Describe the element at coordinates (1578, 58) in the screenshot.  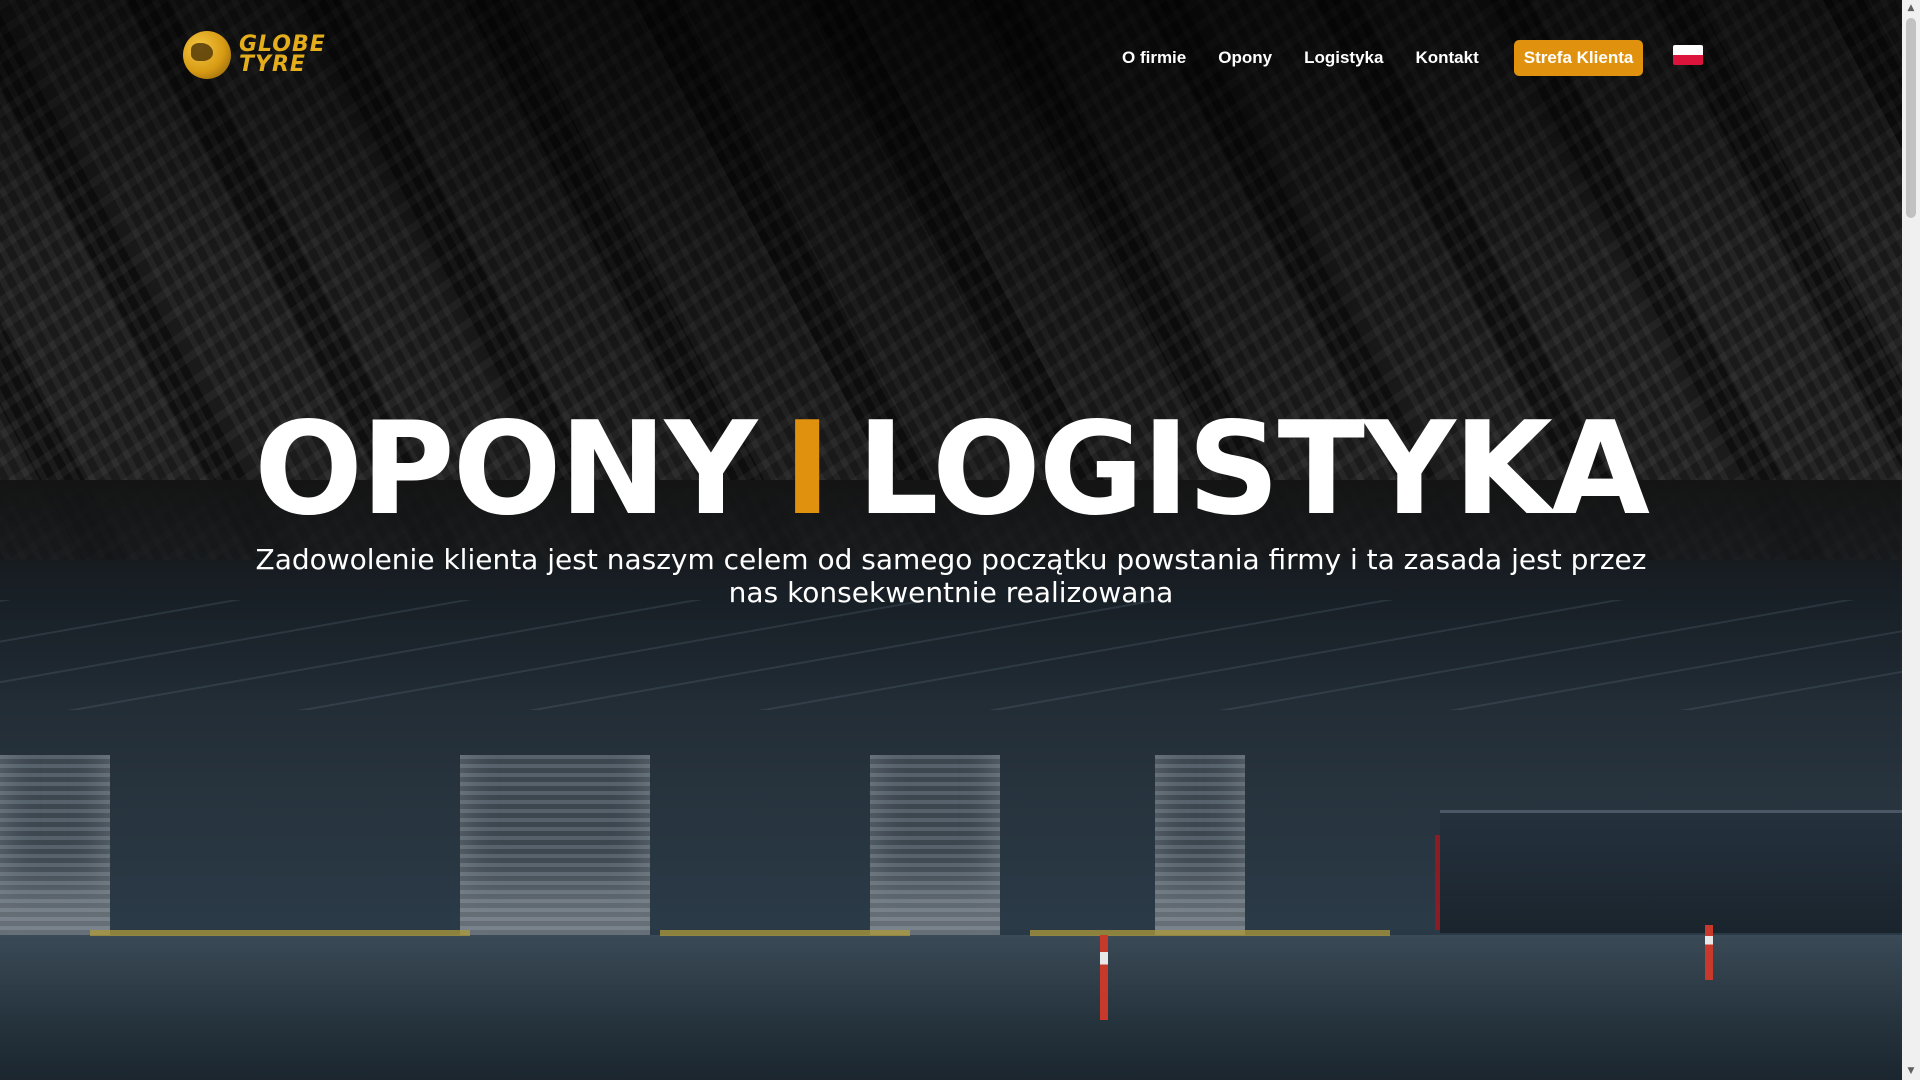
I see `client-zone-button: Strefa Klienta` at that location.